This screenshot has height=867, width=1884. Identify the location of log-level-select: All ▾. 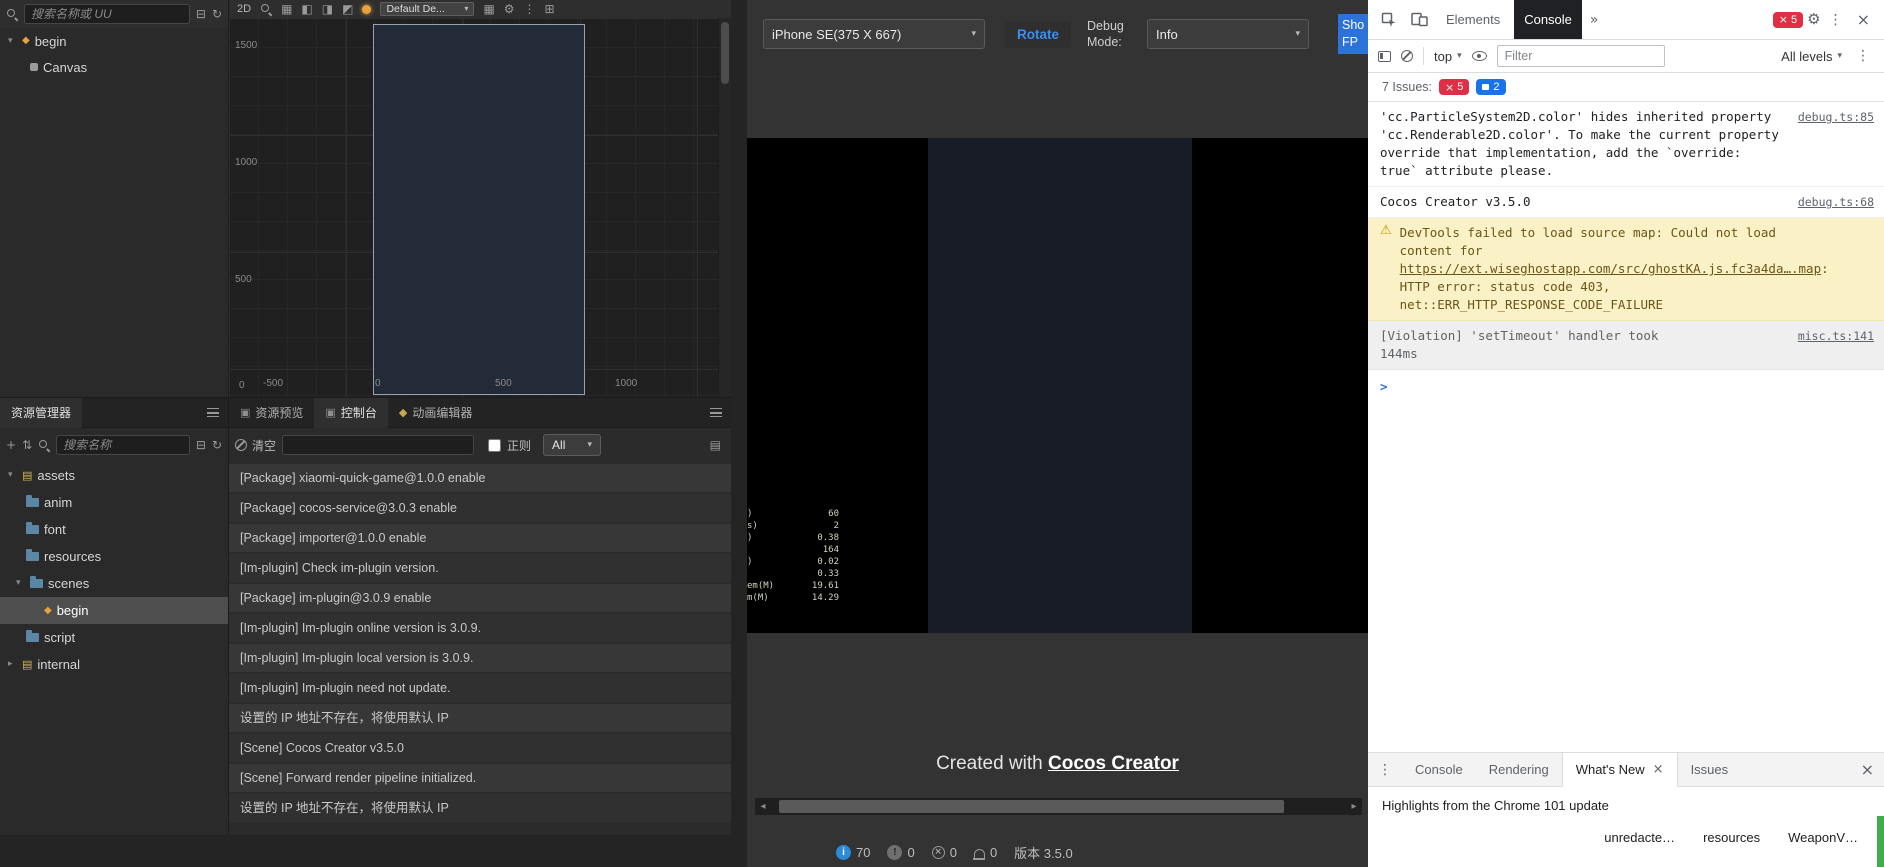
(572, 445).